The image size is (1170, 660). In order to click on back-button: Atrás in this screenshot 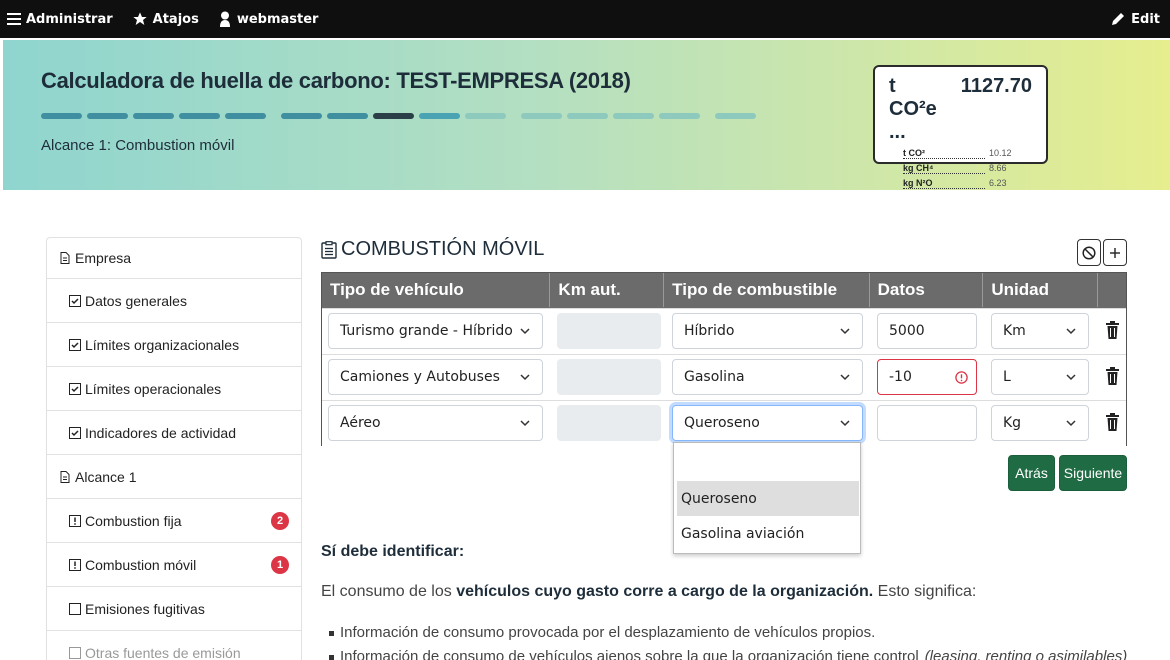, I will do `click(1031, 473)`.